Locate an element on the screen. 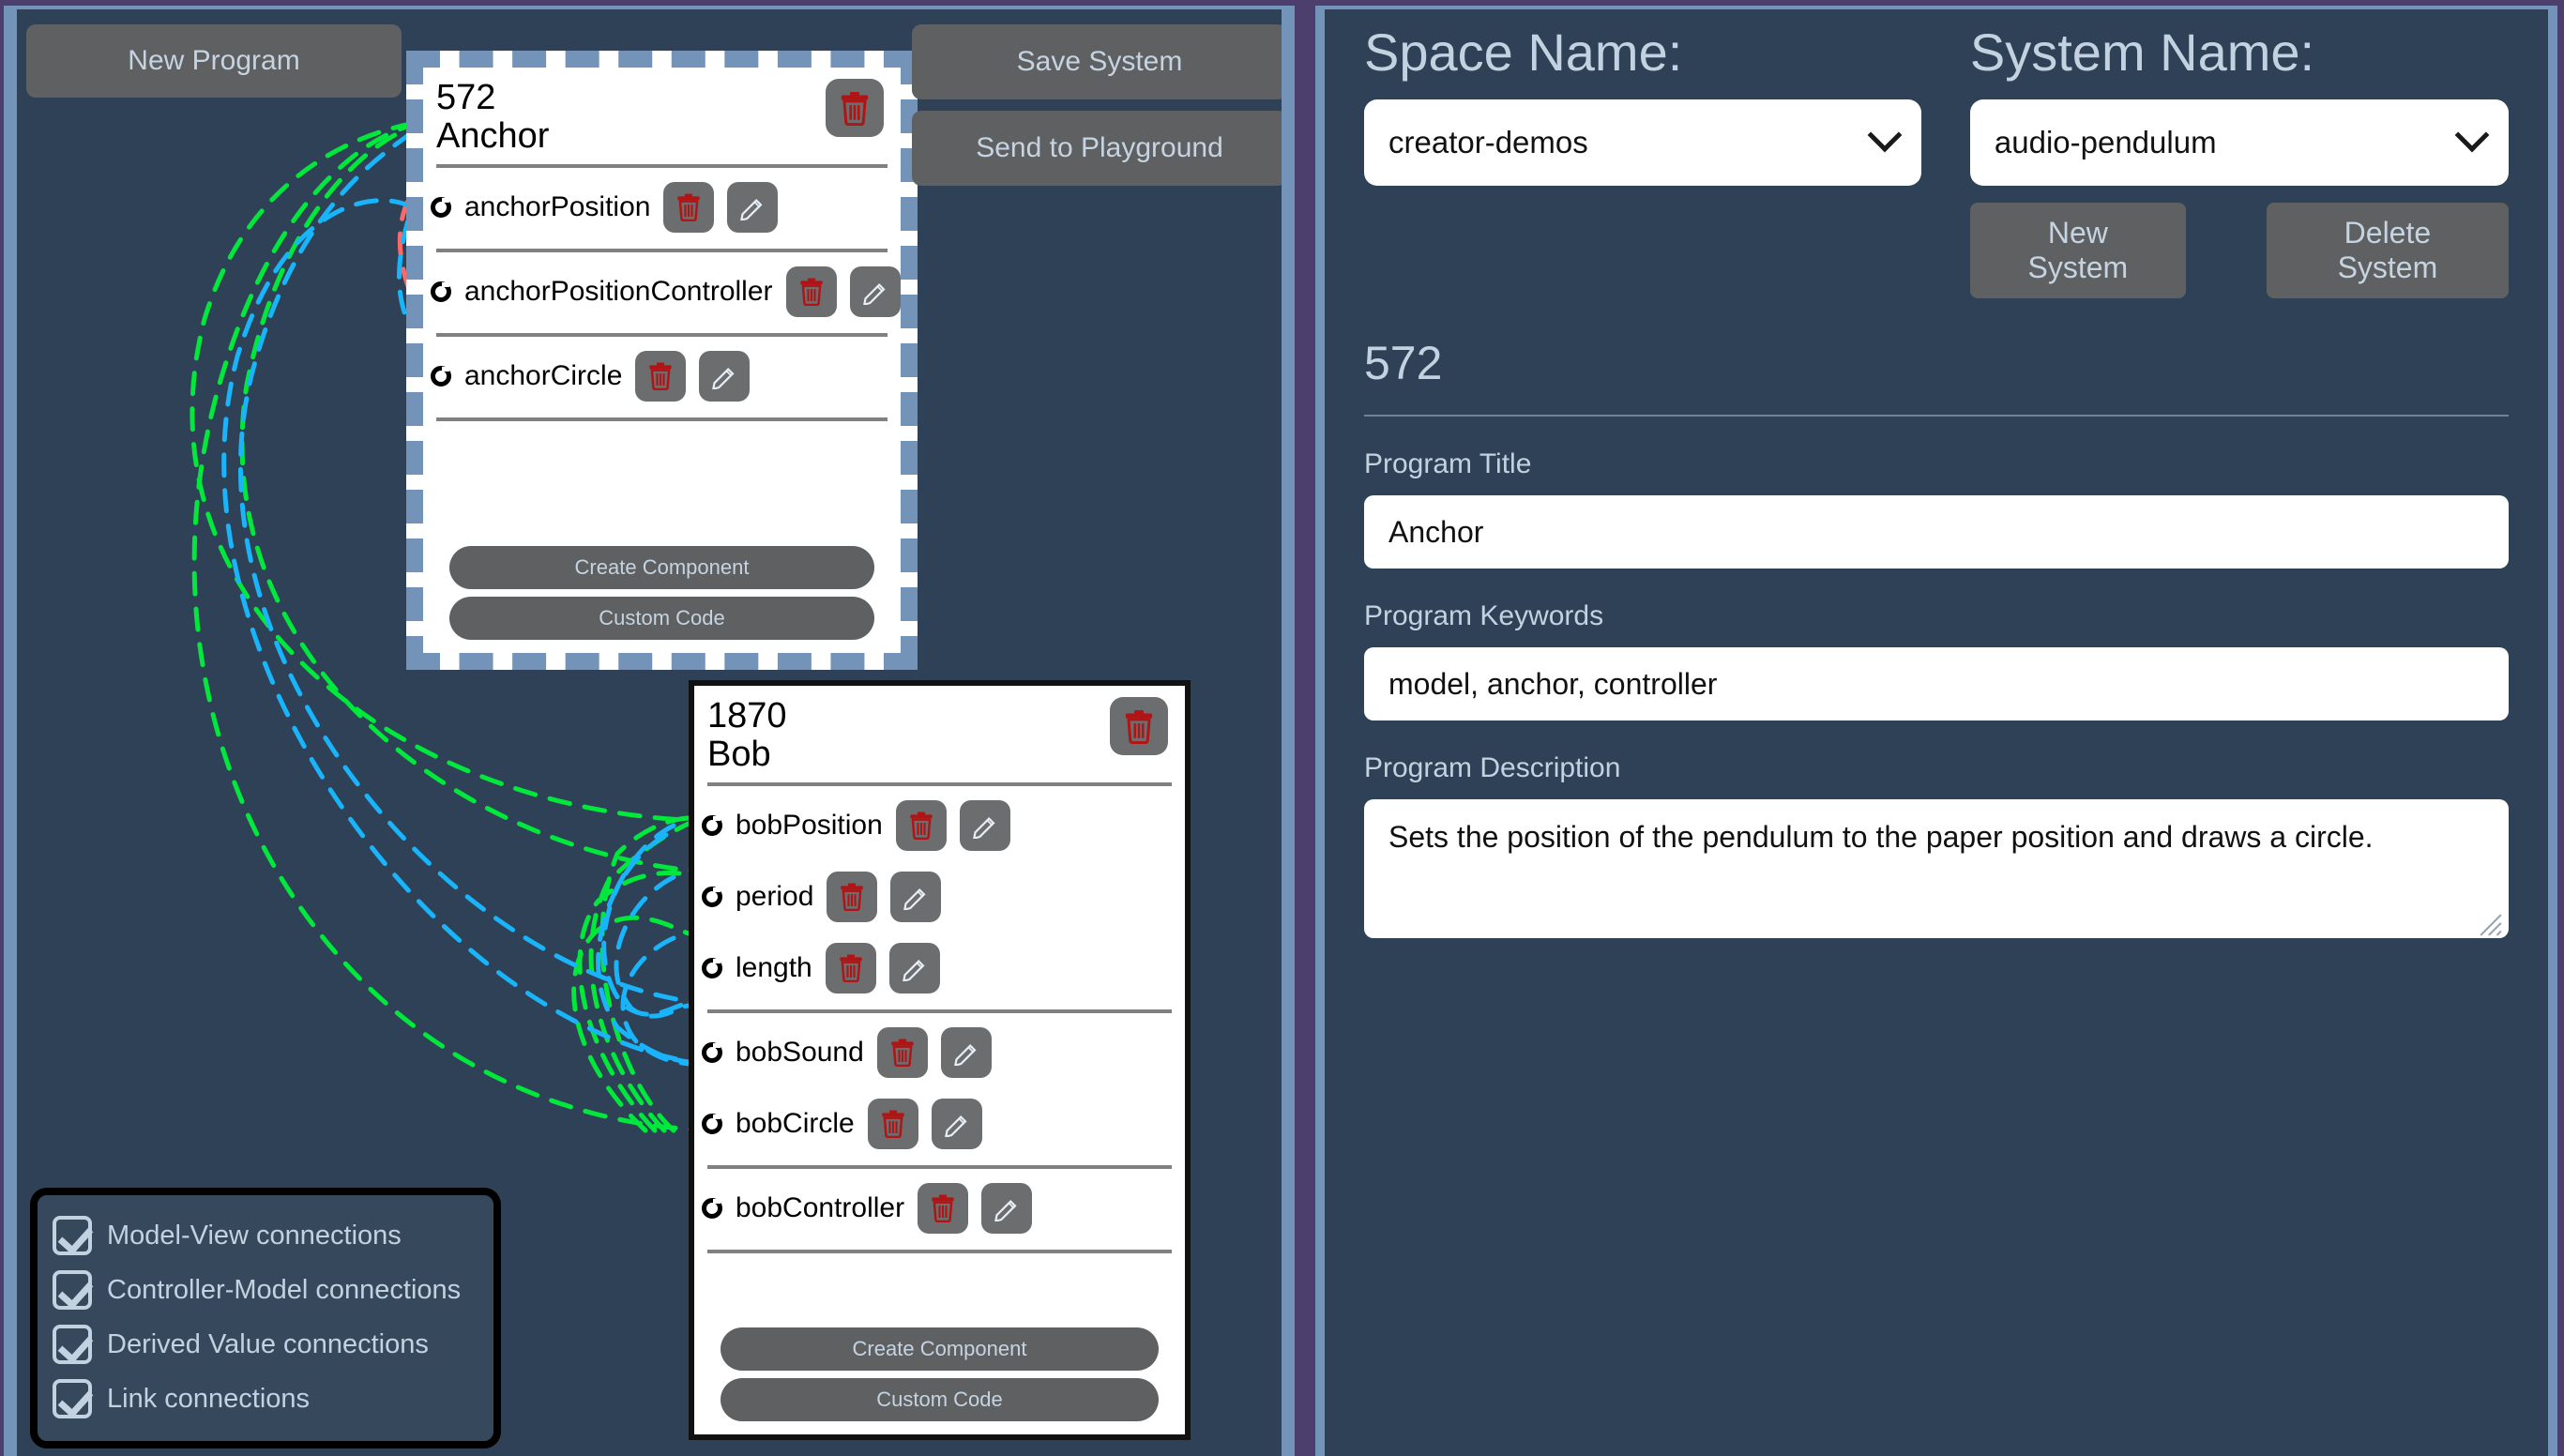 The image size is (2564, 1456). component-label: bobPosition is located at coordinates (810, 825).